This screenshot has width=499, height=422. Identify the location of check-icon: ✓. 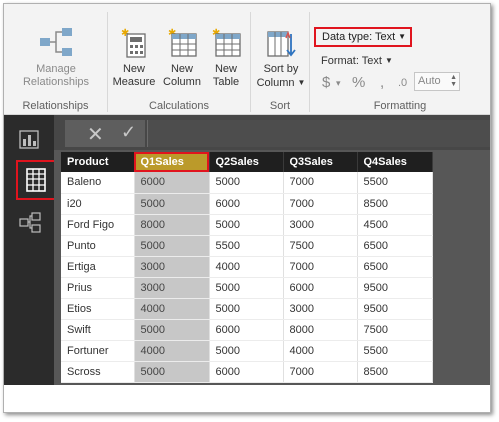
(128, 132).